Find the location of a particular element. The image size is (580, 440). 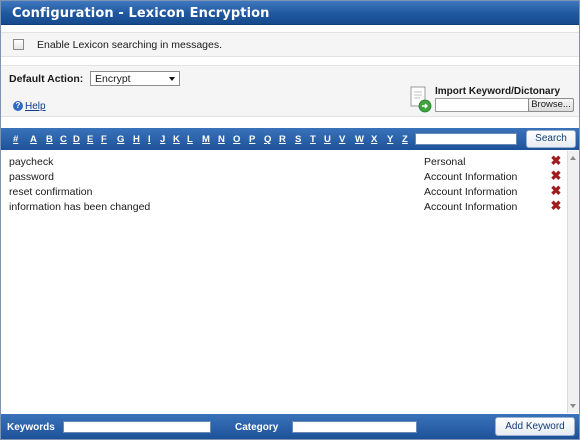

letter-x-link: X is located at coordinates (374, 139).